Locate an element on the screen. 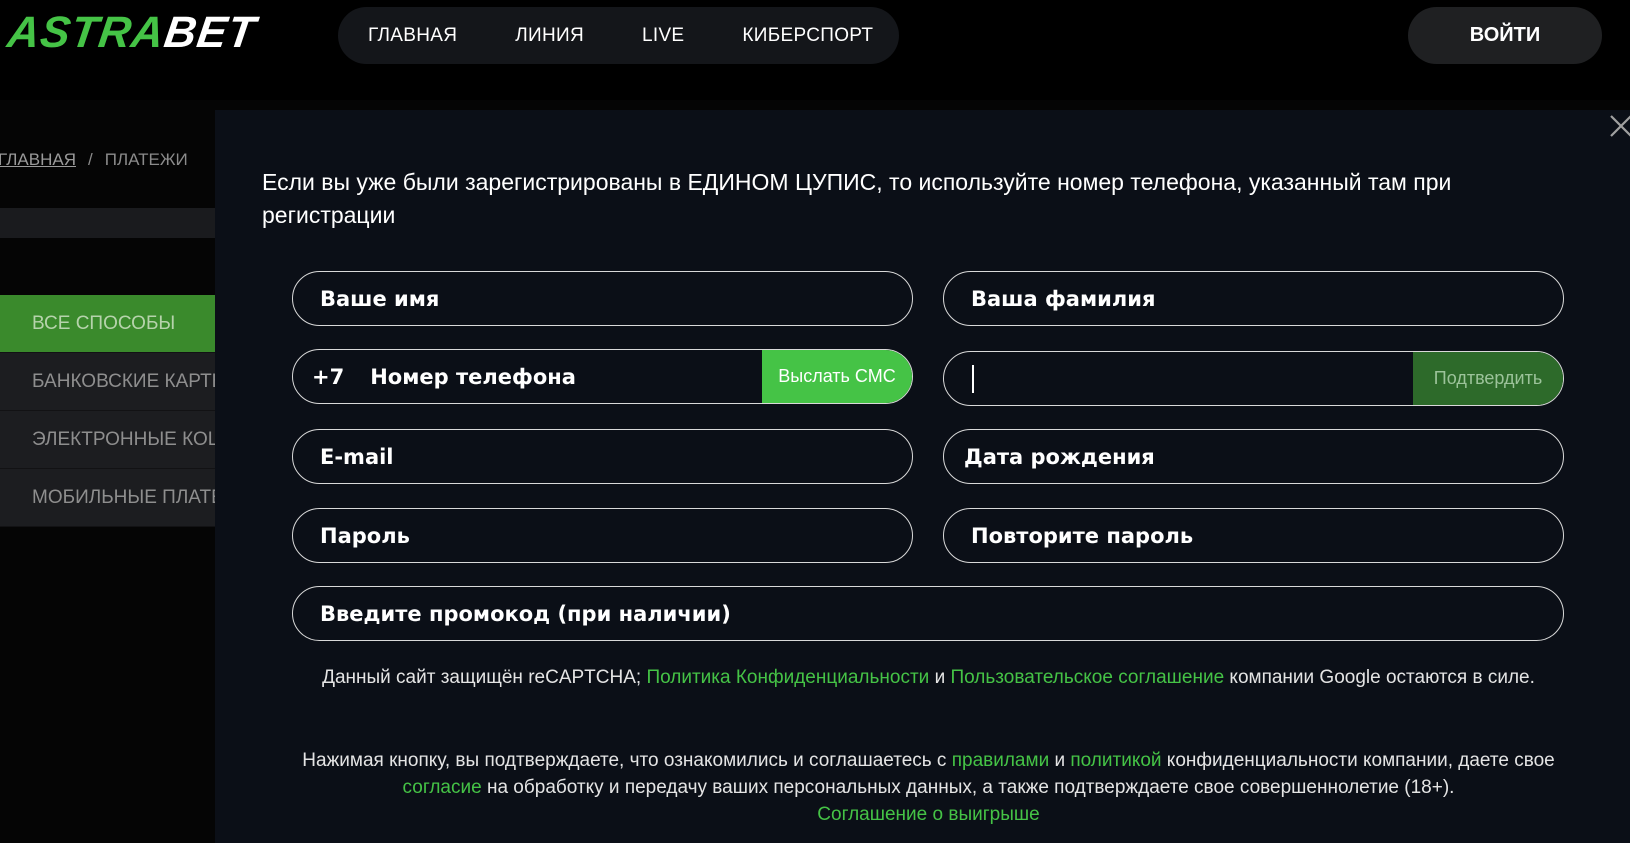 The image size is (1630, 843). last-name-input: Ваша фамилия is located at coordinates (1253, 298).